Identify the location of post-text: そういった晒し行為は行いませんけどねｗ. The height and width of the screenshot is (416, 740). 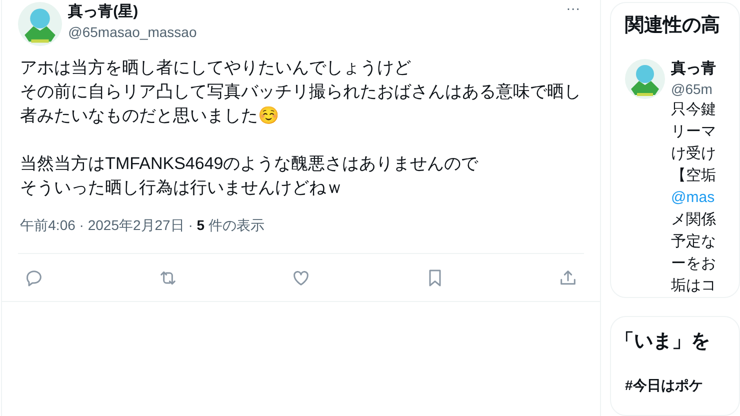
(182, 188).